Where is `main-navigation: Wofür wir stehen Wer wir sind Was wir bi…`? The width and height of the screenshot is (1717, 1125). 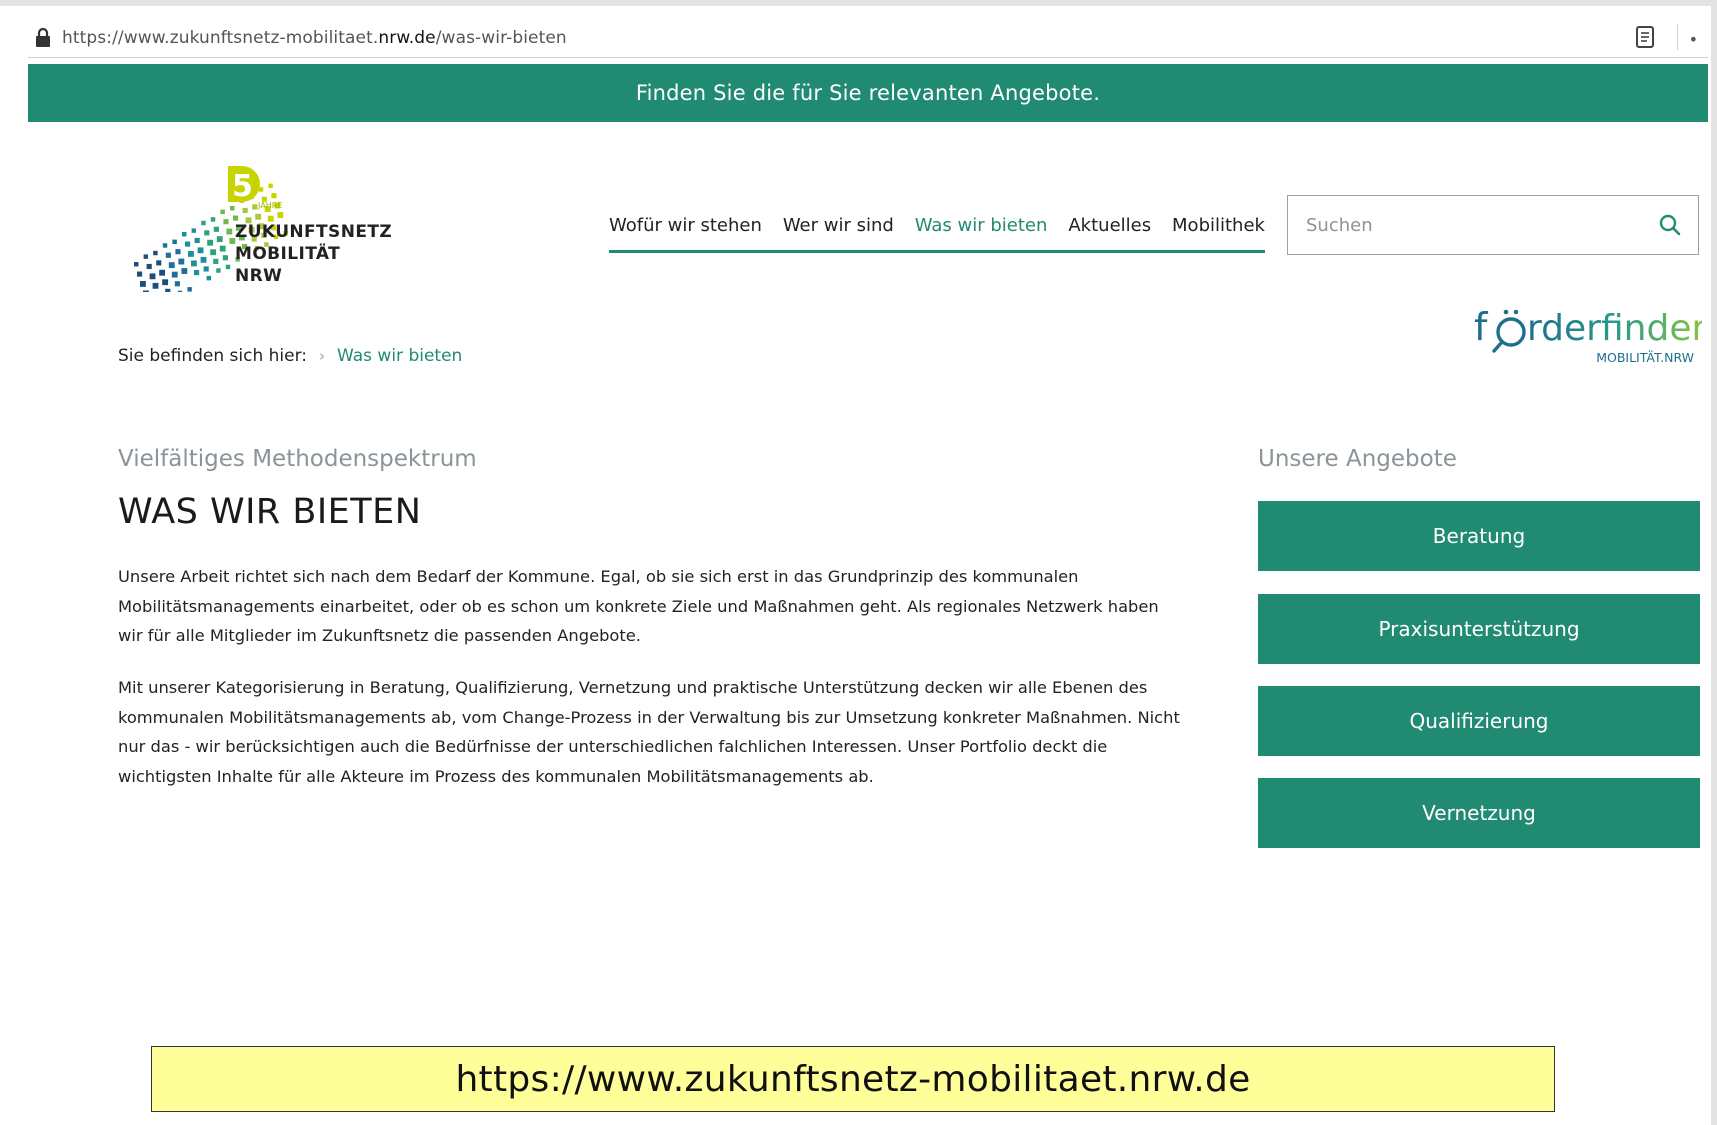
main-navigation: Wofür wir stehen Wer wir sind Was wir bi… is located at coordinates (937, 234).